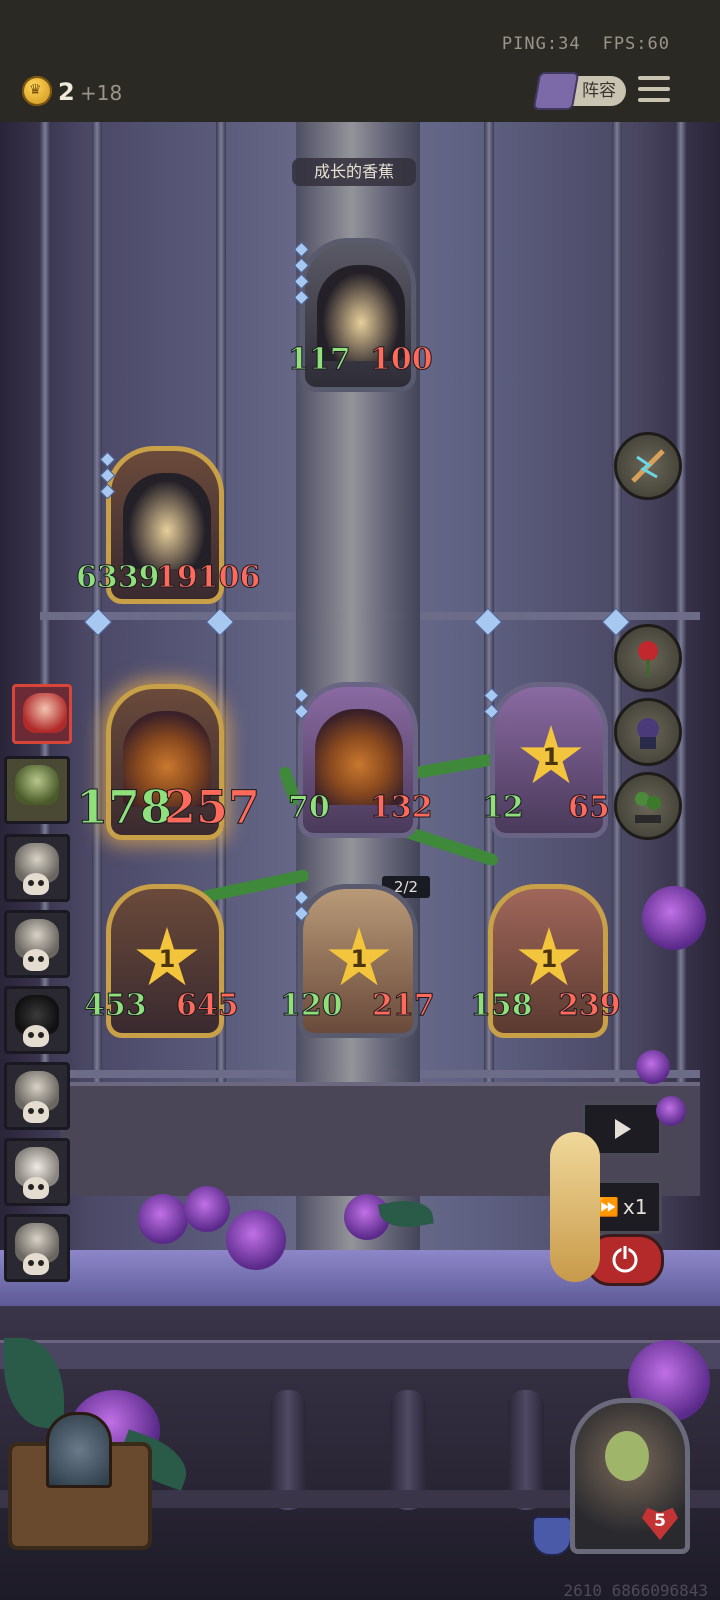  Describe the element at coordinates (402, 808) in the screenshot. I see `pumpkin-health: 132` at that location.